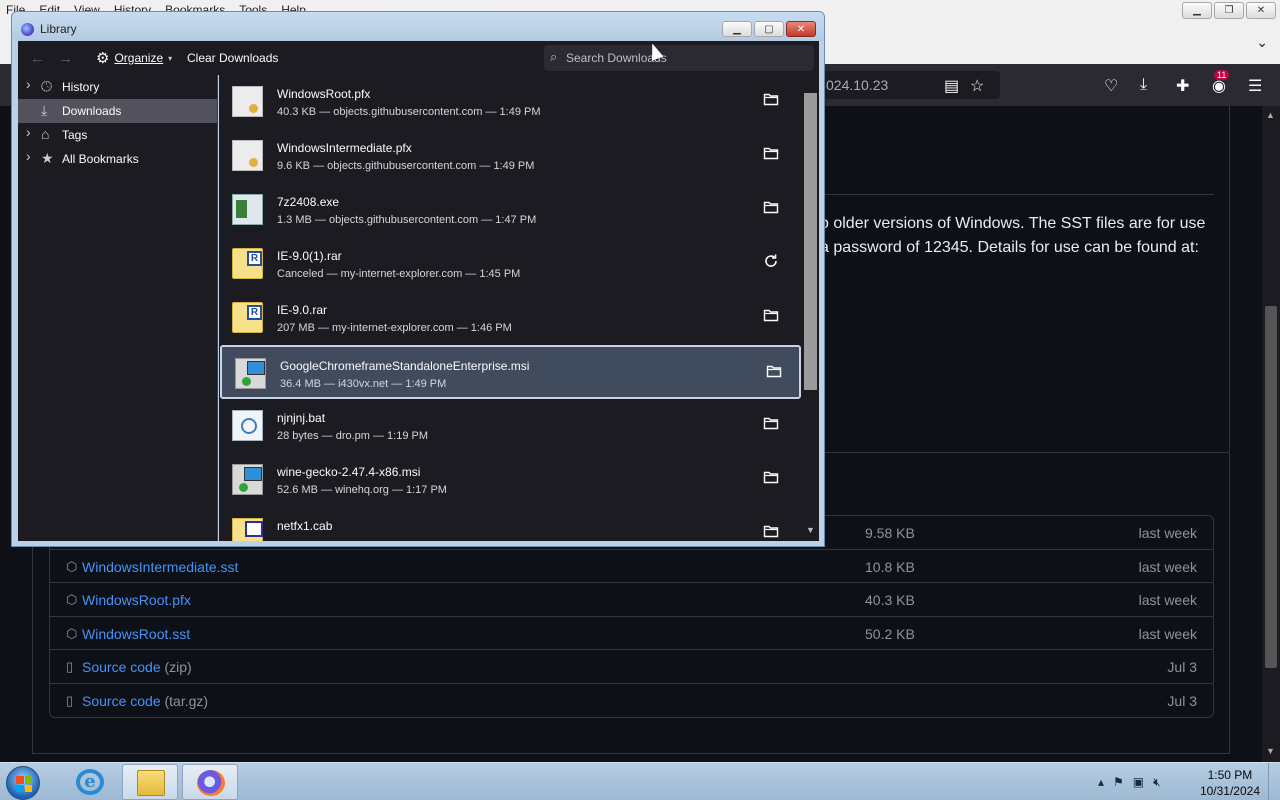  Describe the element at coordinates (890, 633) in the screenshot. I see `asset-size: 50.2 KB` at that location.